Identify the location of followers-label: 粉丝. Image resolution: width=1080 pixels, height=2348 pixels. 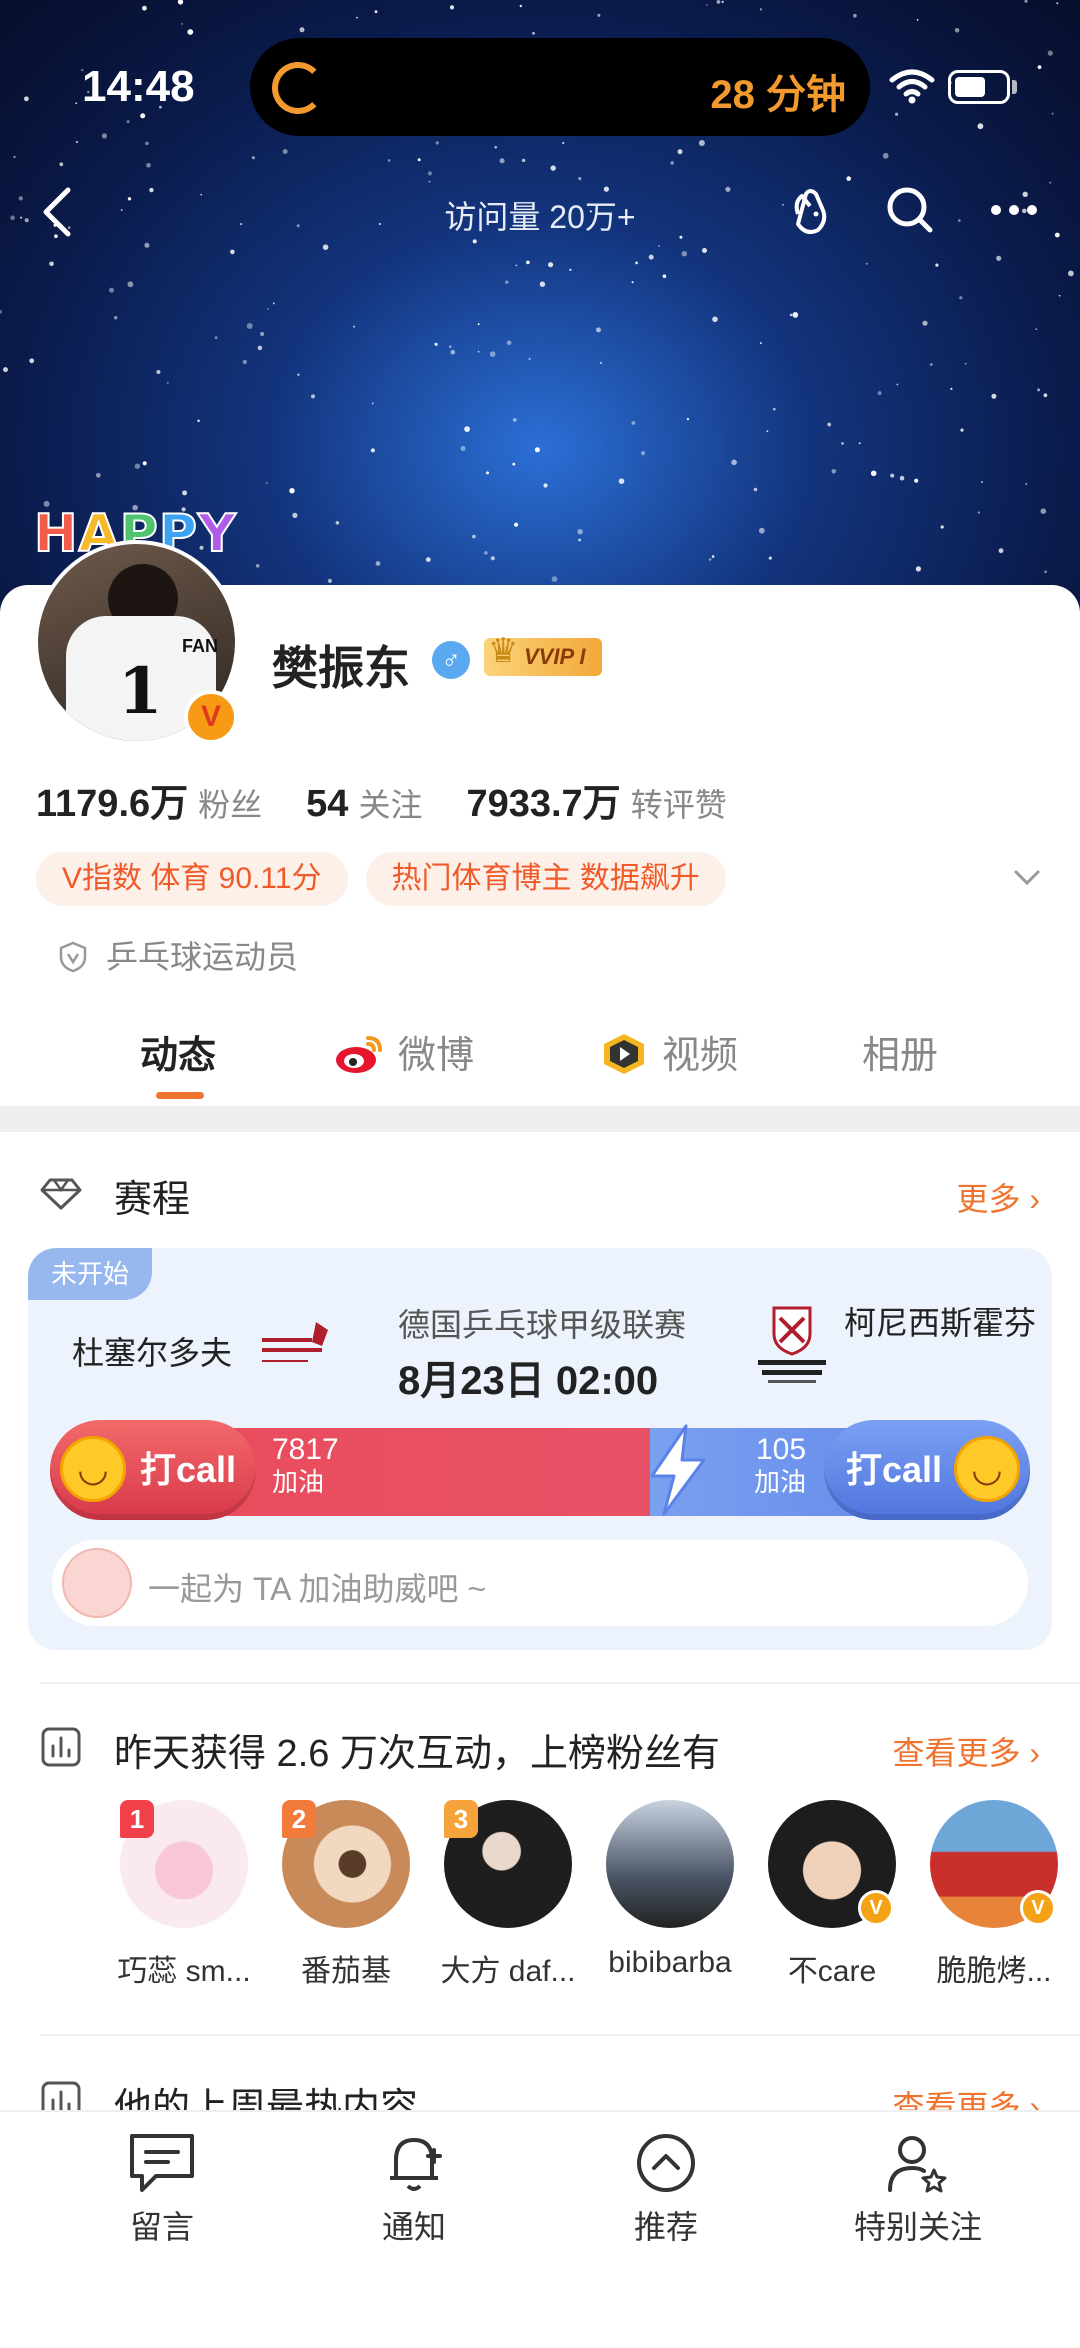
(230, 805).